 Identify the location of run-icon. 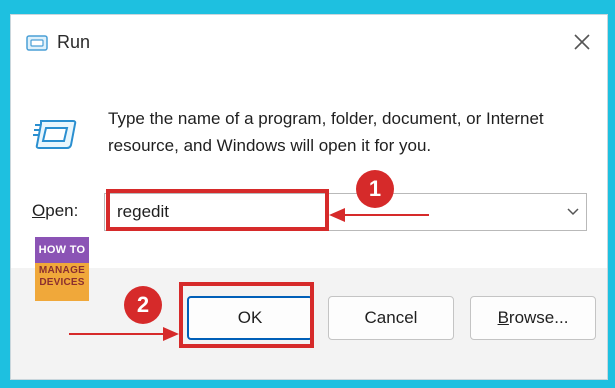
(37, 43).